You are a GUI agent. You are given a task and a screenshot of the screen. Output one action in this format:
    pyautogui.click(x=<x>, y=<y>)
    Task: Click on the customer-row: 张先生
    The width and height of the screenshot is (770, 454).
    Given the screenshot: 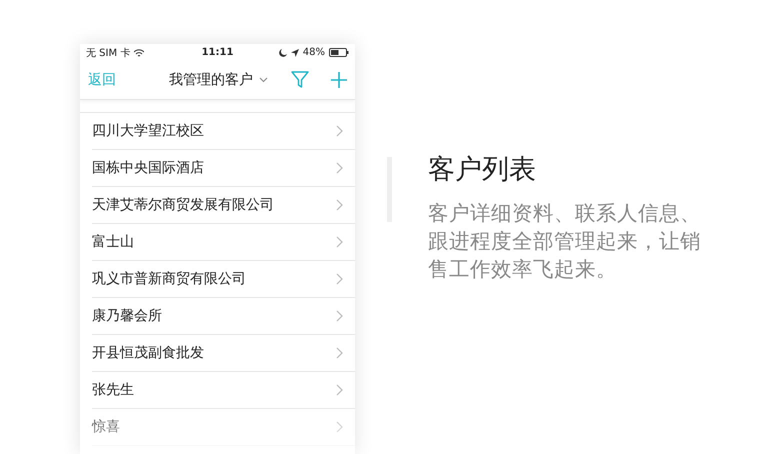 What is the action you would take?
    pyautogui.click(x=223, y=390)
    